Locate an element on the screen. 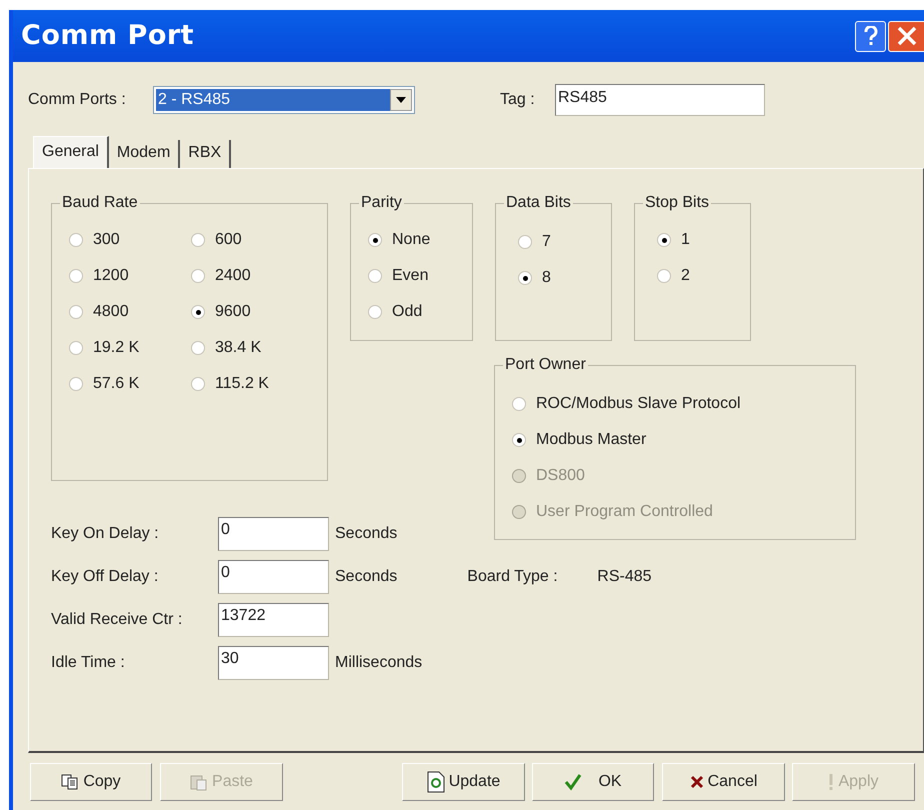  dialog-button: OK is located at coordinates (593, 782).